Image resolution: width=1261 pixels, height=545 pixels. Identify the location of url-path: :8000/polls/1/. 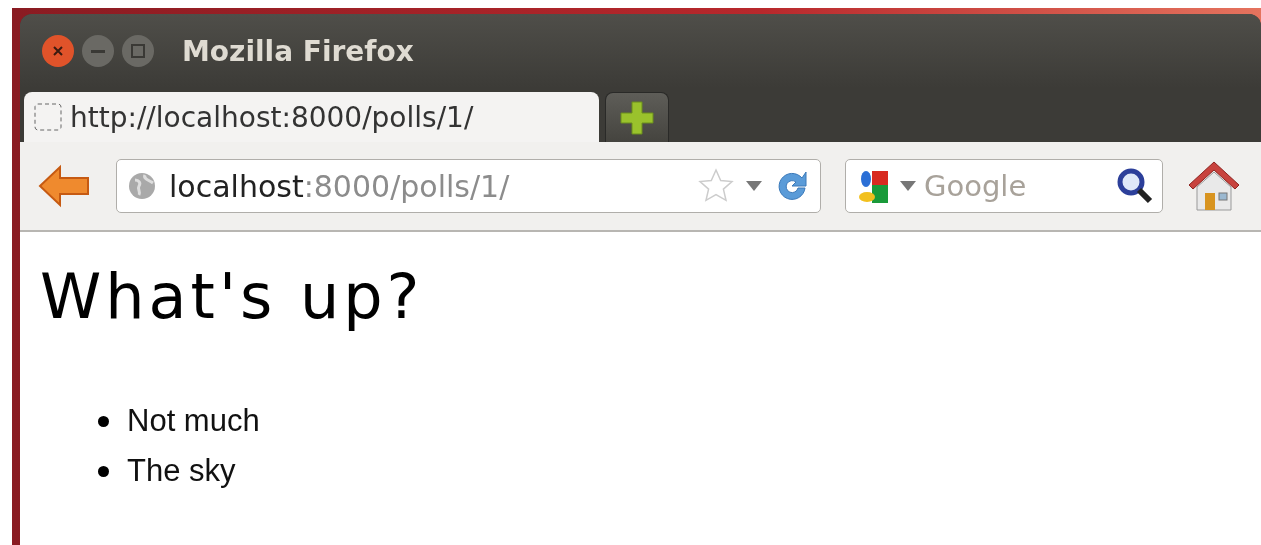
(407, 186).